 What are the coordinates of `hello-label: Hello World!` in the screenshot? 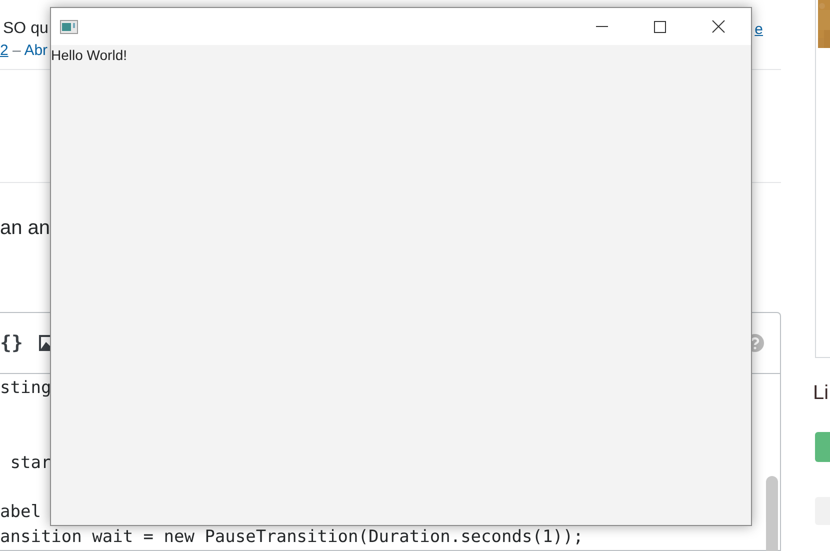 It's located at (89, 54).